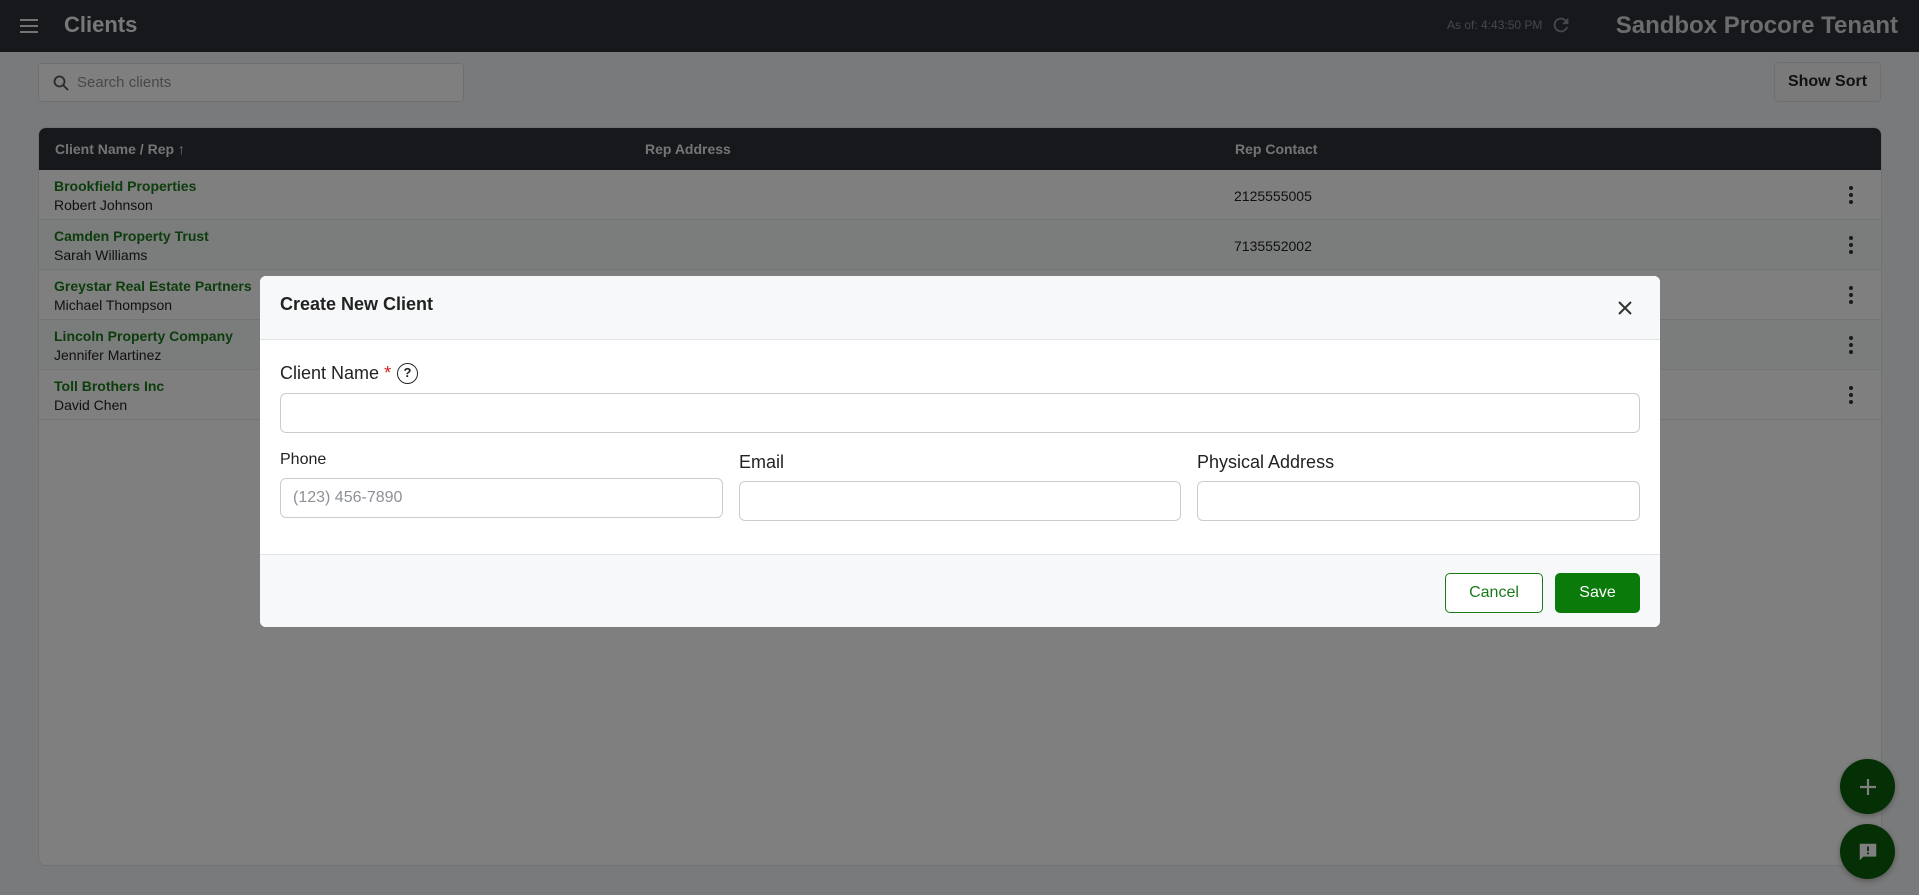  I want to click on cancel-button: Cancel, so click(1494, 593).